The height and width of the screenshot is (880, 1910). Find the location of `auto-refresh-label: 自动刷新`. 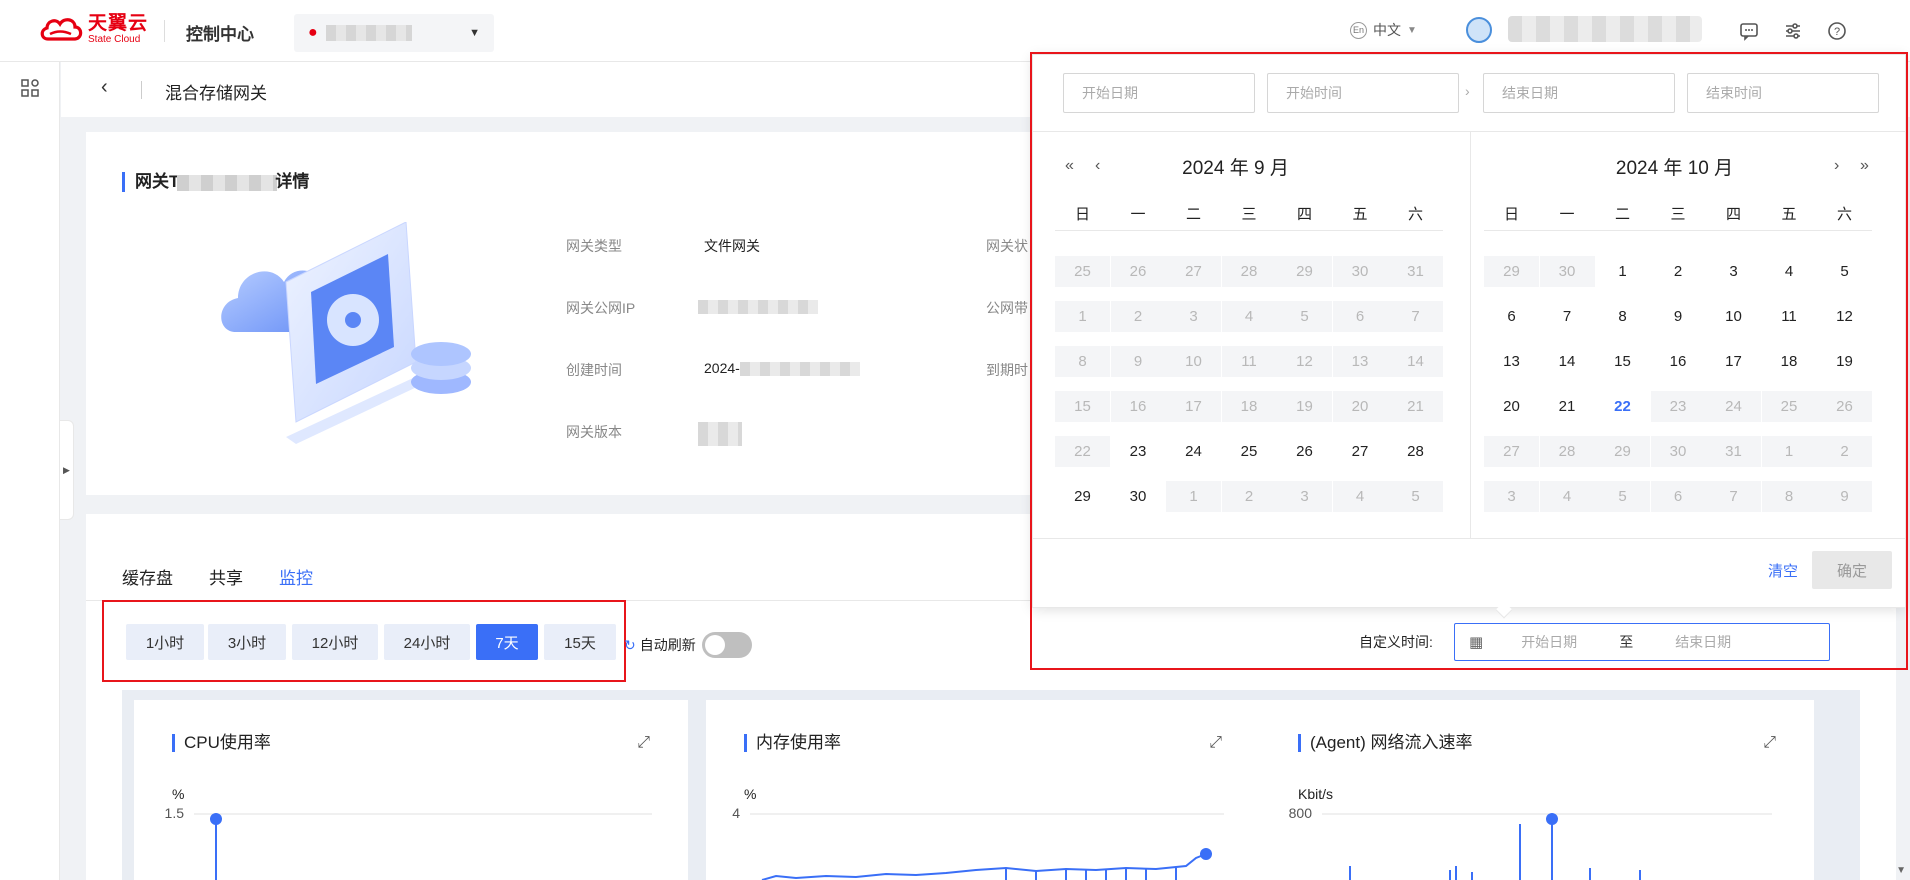

auto-refresh-label: 自动刷新 is located at coordinates (667, 645).